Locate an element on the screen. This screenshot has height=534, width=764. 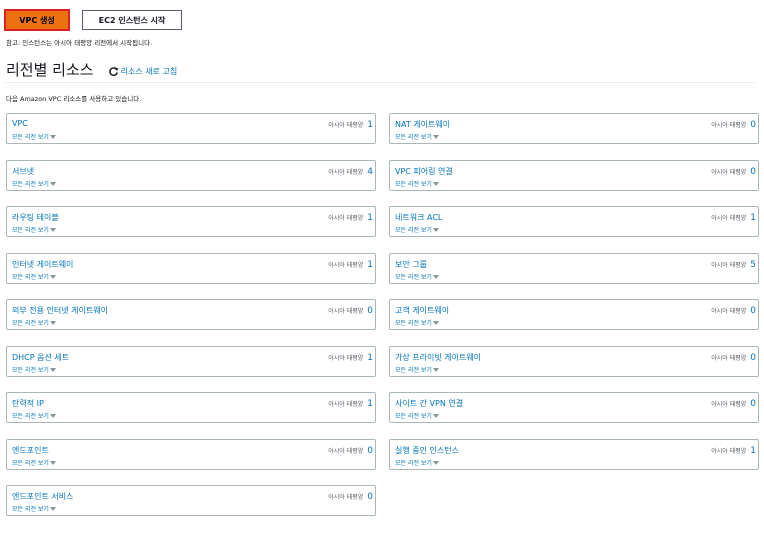
resource-title-link: 보안 그룹 is located at coordinates (411, 264).